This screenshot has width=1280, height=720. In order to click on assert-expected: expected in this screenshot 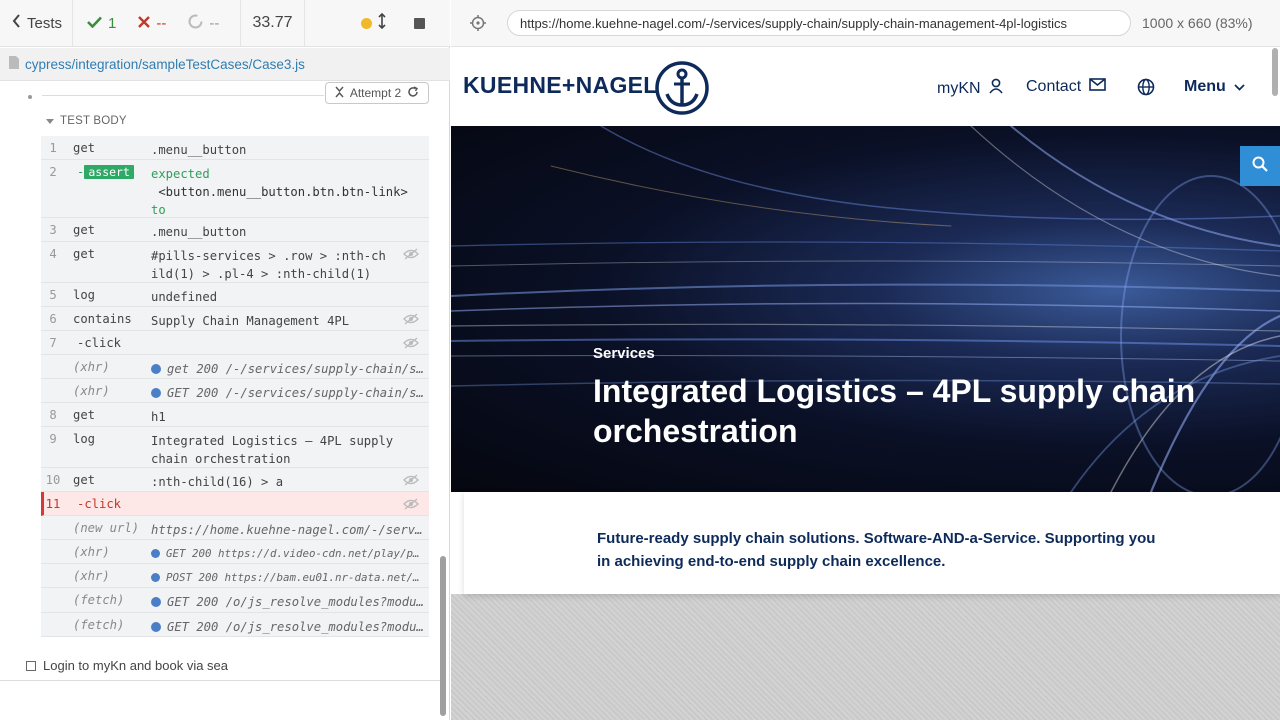, I will do `click(180, 174)`.